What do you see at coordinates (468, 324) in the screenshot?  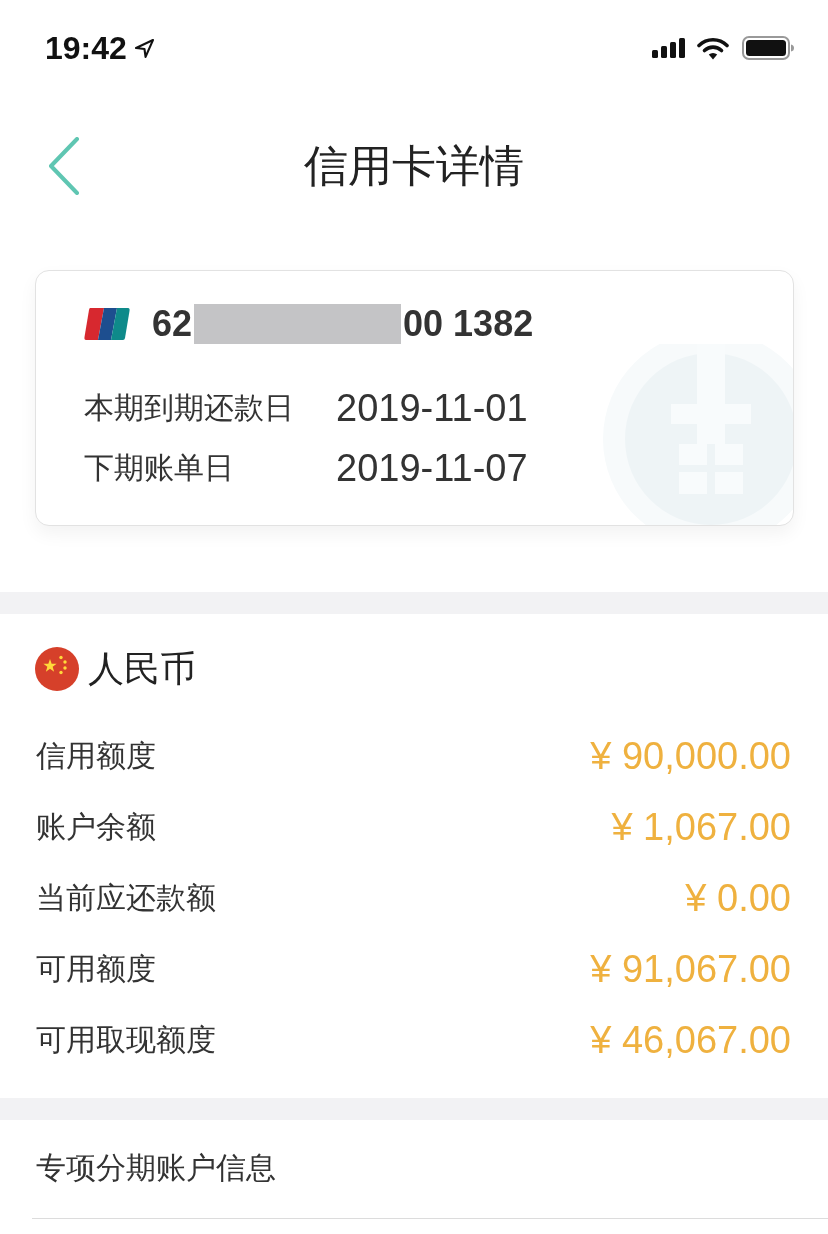 I see `card-number-end: 00 1382` at bounding box center [468, 324].